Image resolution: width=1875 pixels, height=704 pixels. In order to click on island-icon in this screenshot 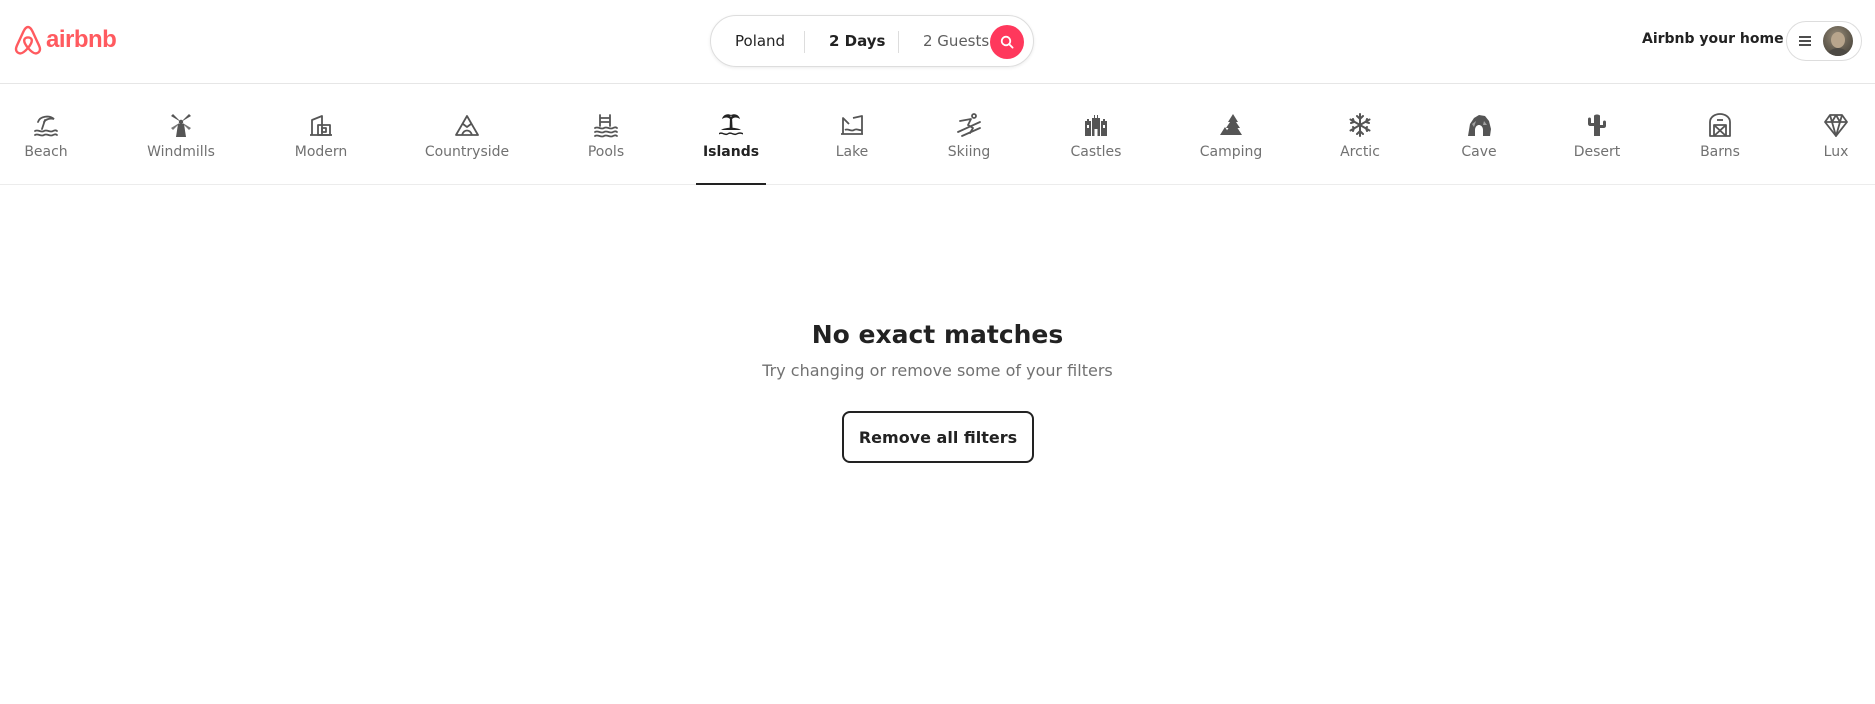, I will do `click(731, 125)`.